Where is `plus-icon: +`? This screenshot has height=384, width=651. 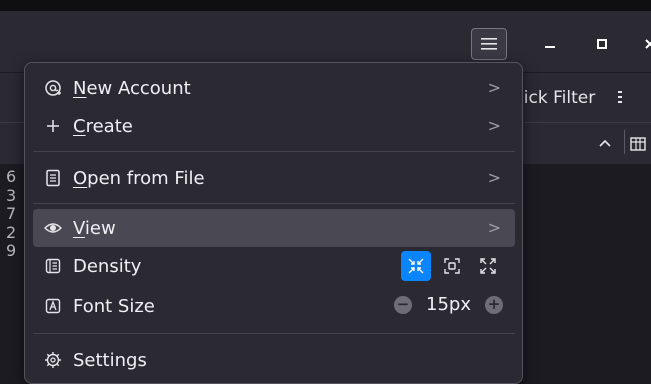 plus-icon: + is located at coordinates (494, 304).